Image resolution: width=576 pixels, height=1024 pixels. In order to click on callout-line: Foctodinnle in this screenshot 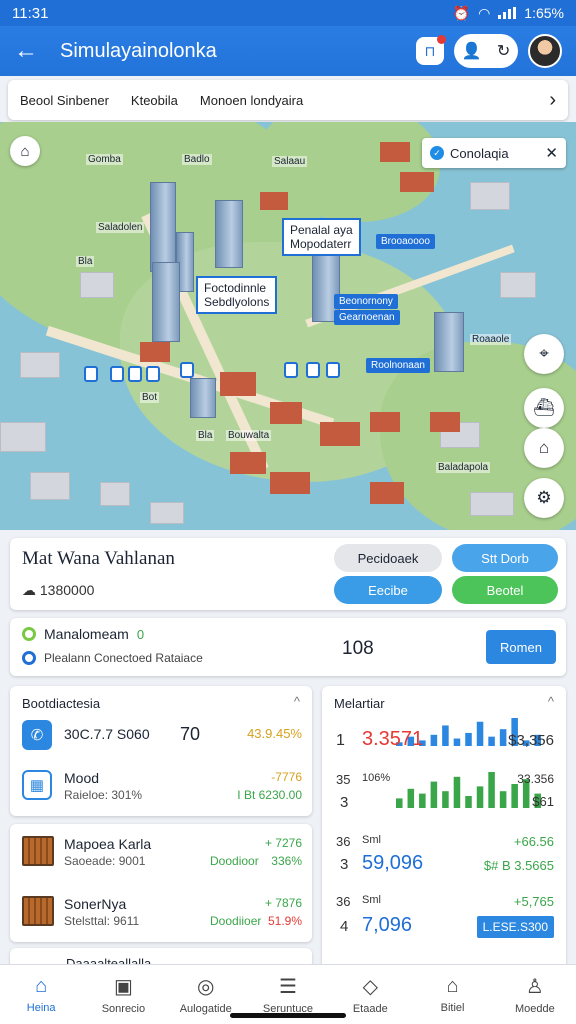, I will do `click(235, 288)`.